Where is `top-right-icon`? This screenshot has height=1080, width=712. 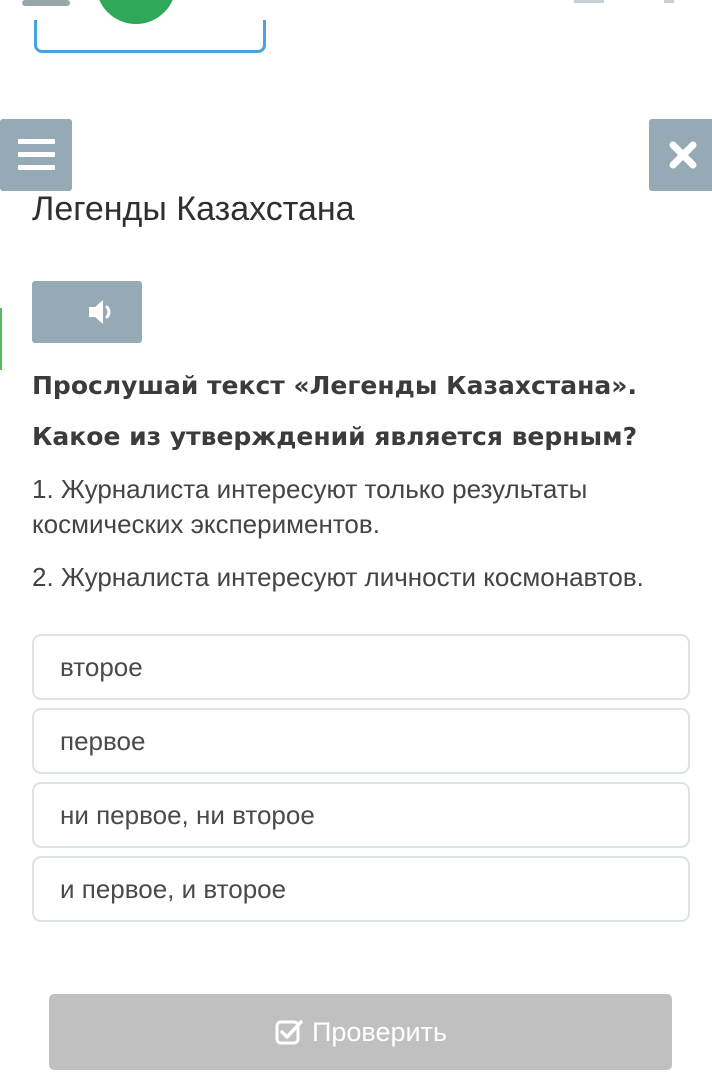
top-right-icon is located at coordinates (589, 1).